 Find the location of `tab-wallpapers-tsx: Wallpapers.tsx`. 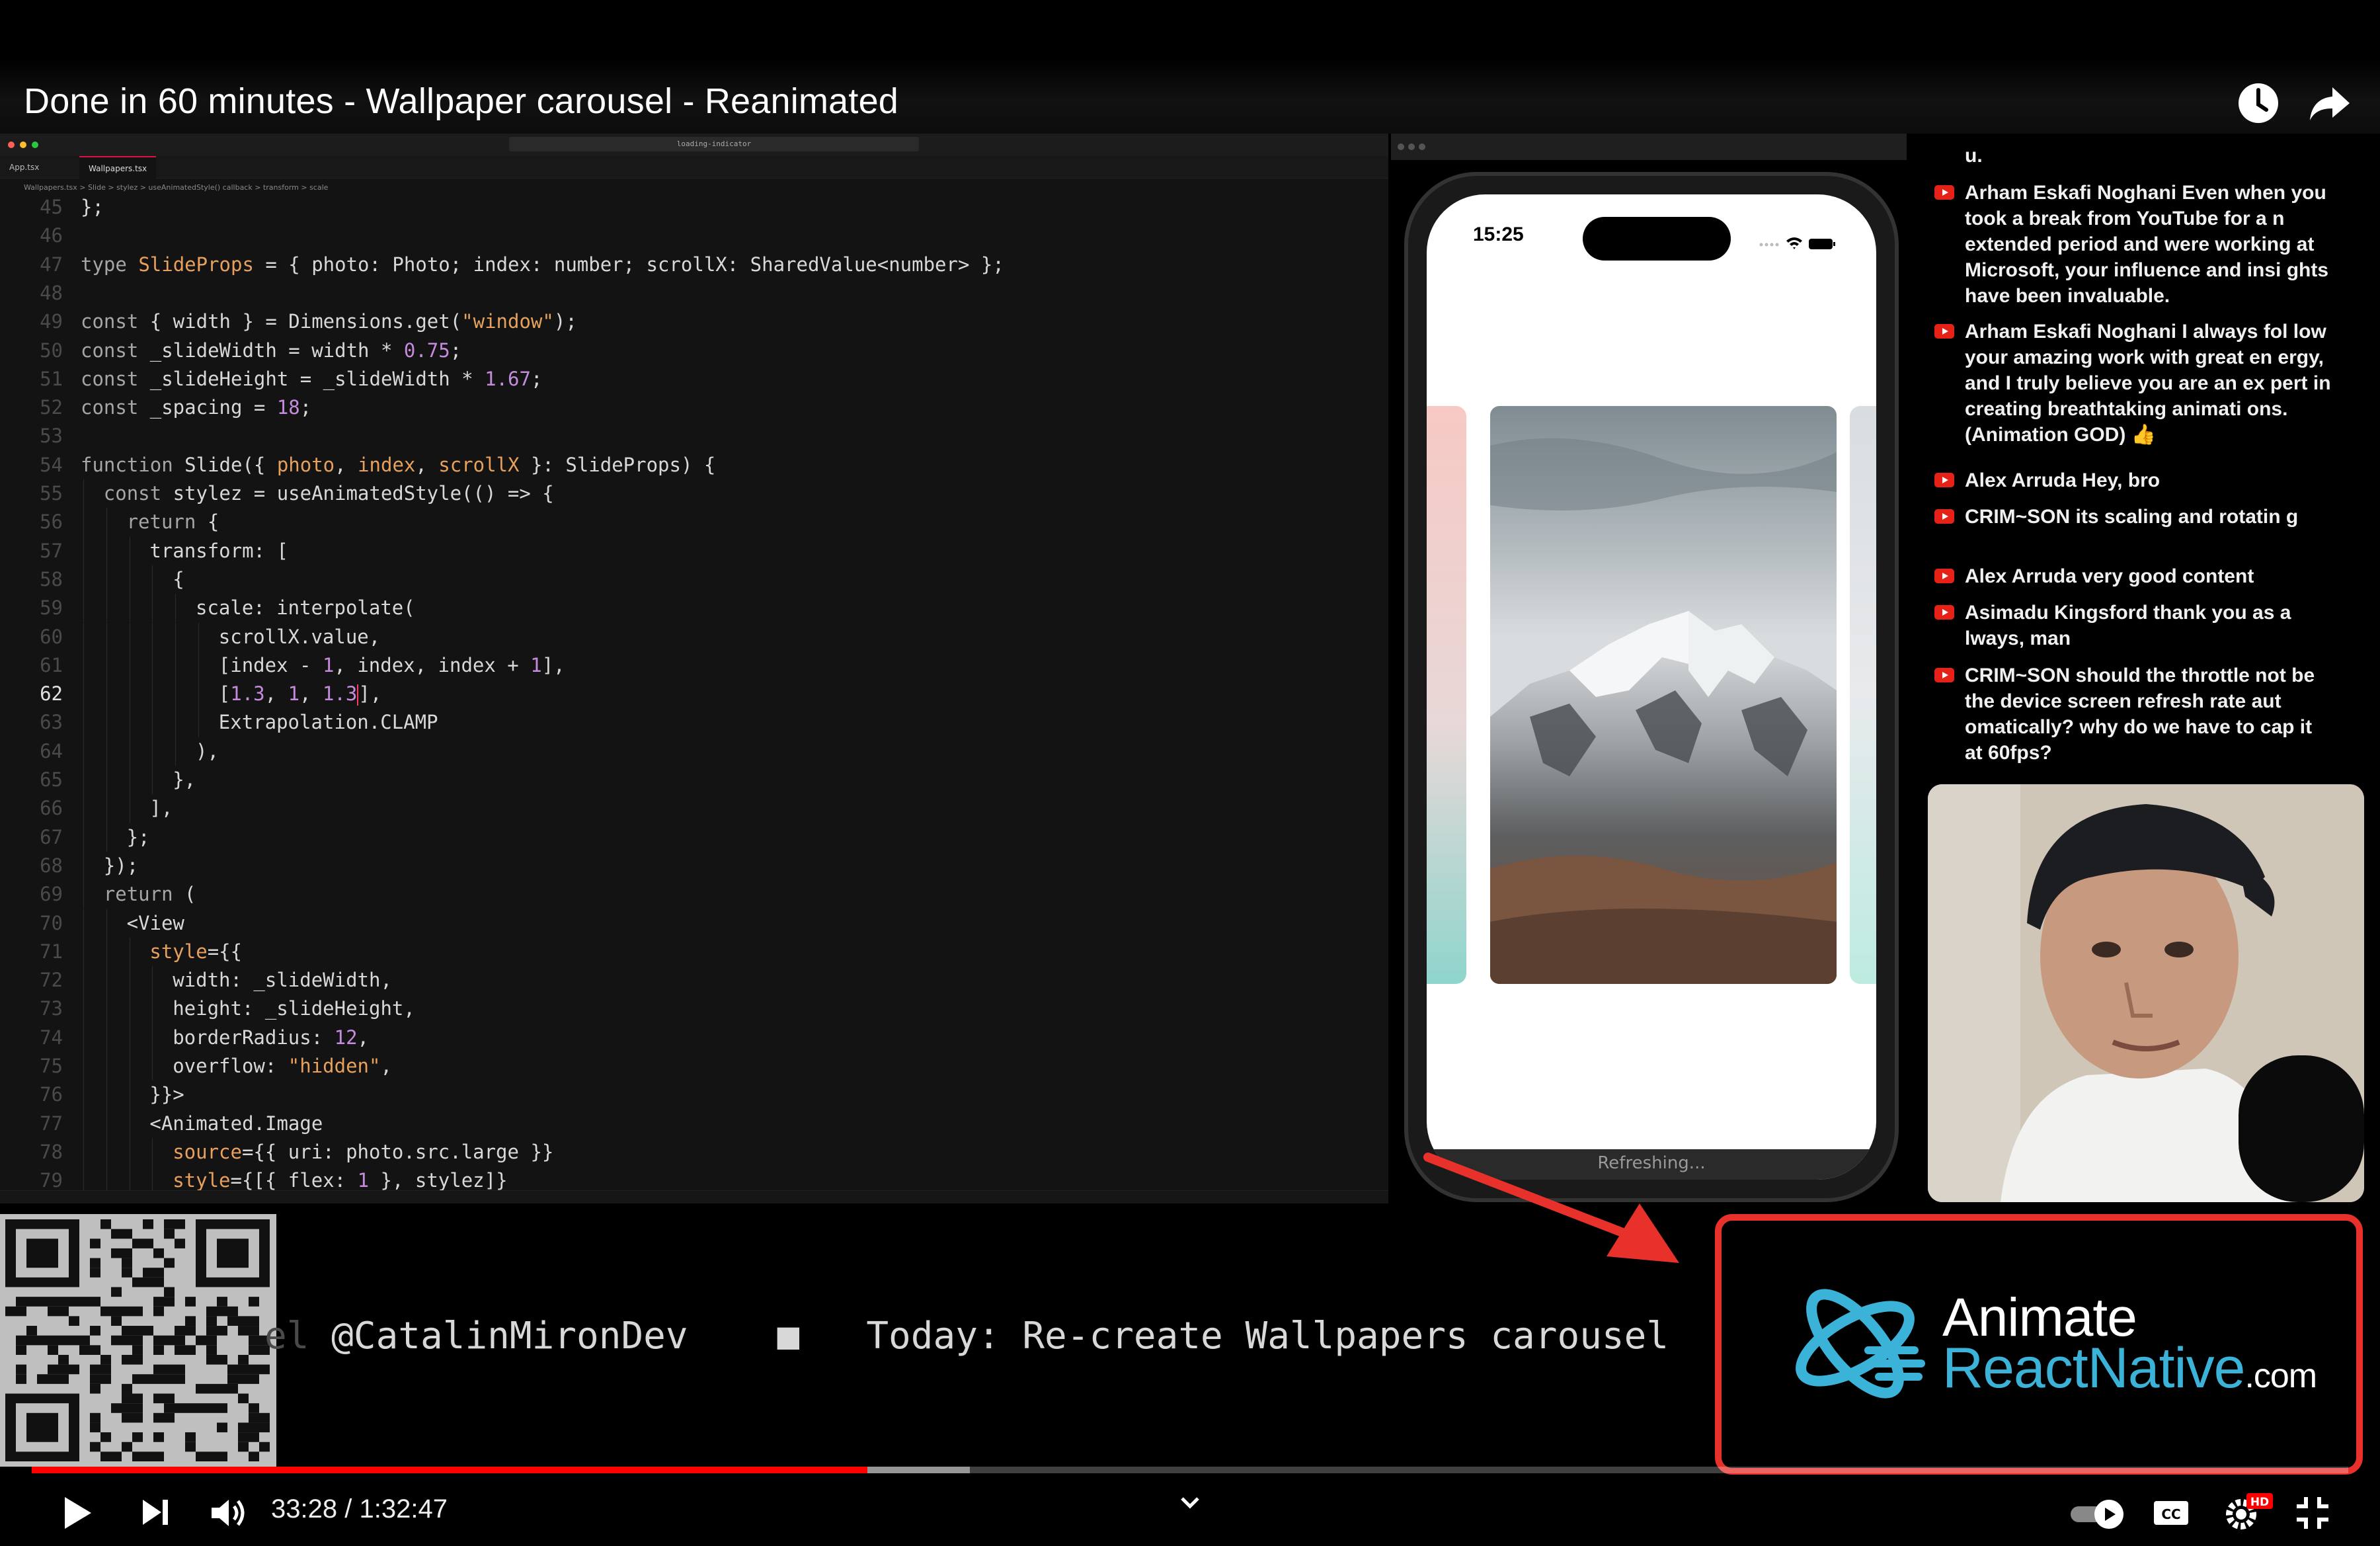

tab-wallpapers-tsx: Wallpapers.tsx is located at coordinates (118, 167).